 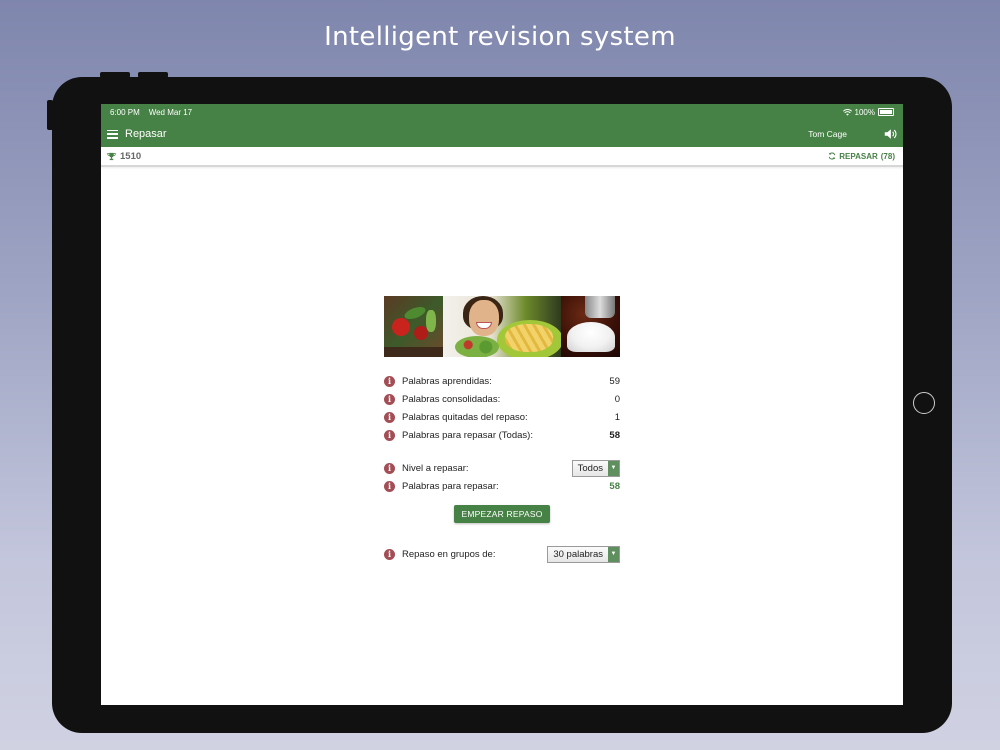 I want to click on vegetables-image, so click(x=413, y=326).